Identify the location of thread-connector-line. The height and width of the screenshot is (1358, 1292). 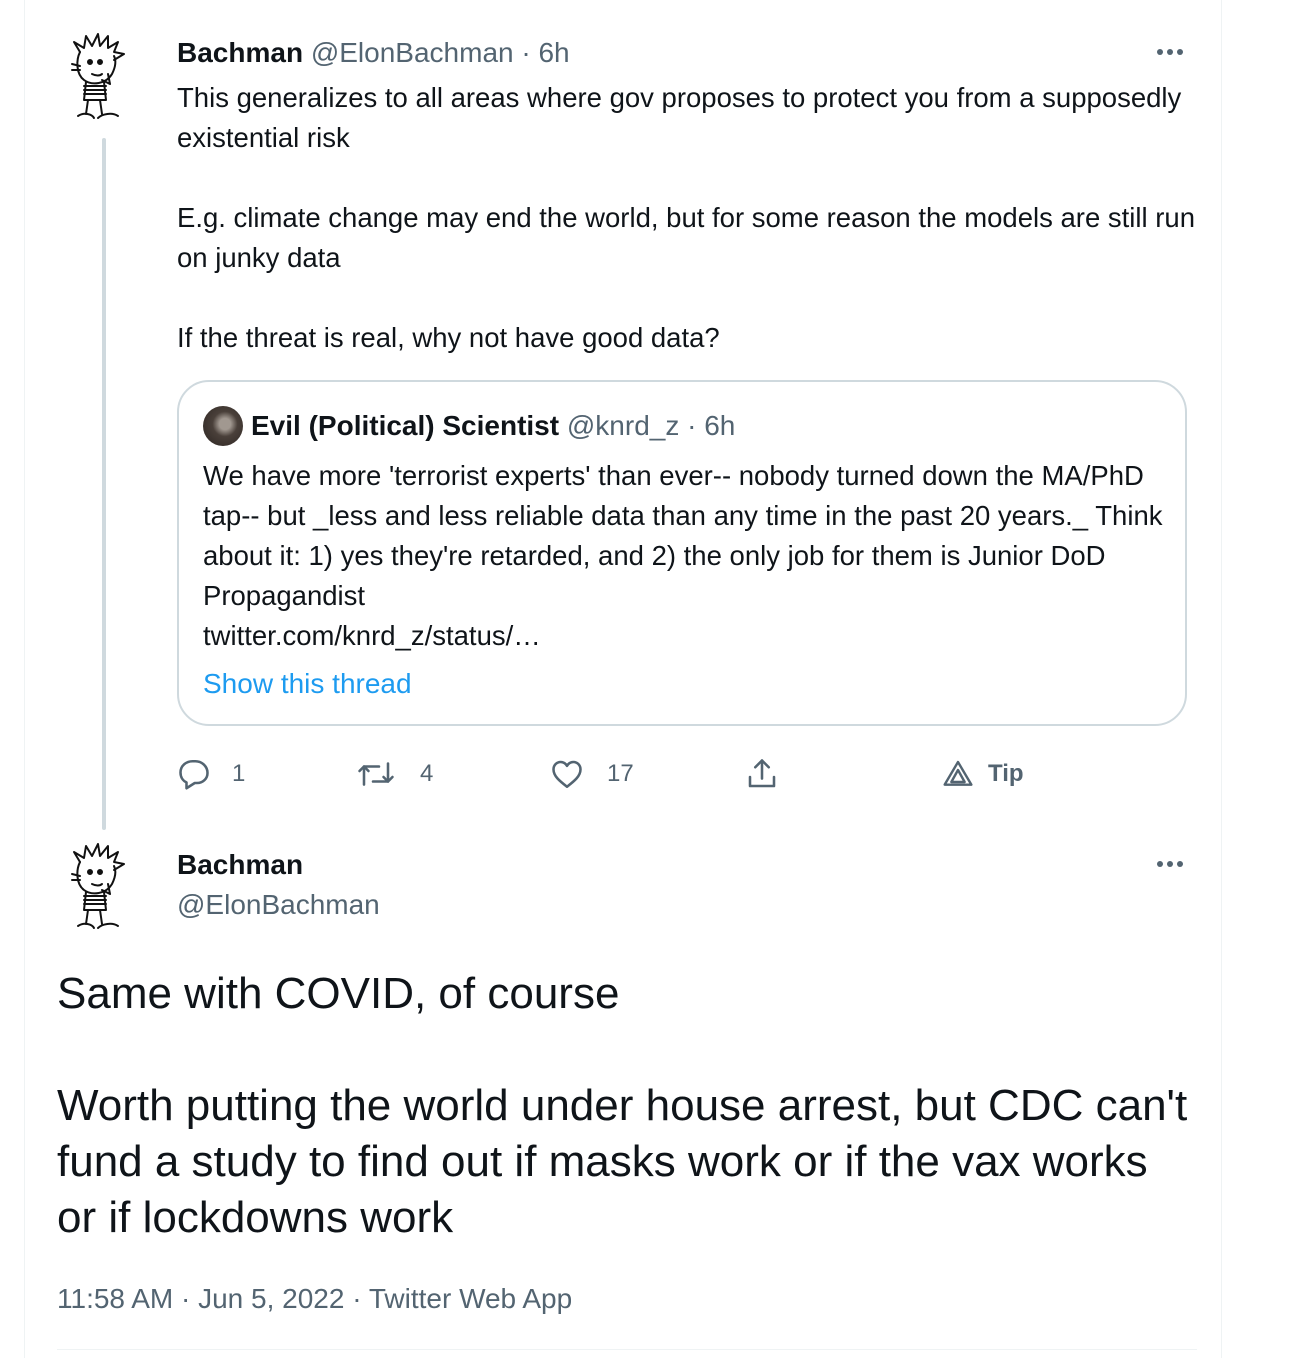
(104, 484).